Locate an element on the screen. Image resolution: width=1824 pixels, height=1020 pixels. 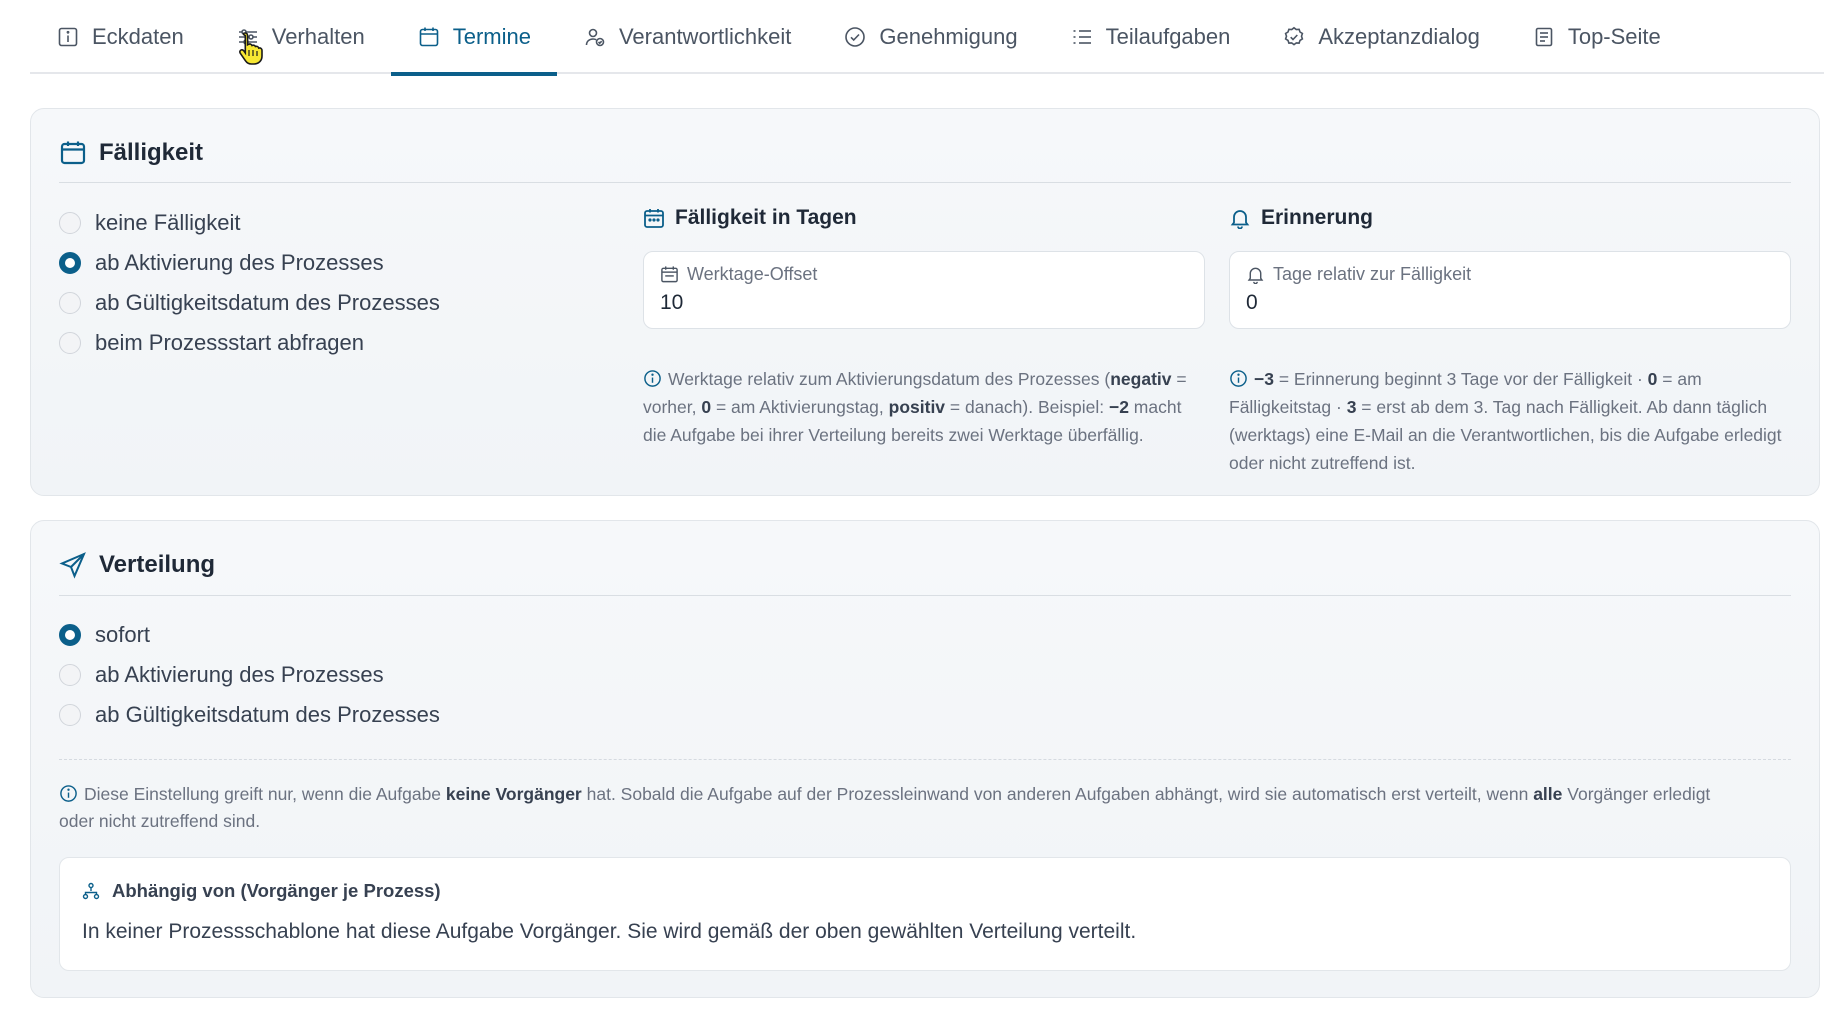
badge-check-icon is located at coordinates (1294, 37).